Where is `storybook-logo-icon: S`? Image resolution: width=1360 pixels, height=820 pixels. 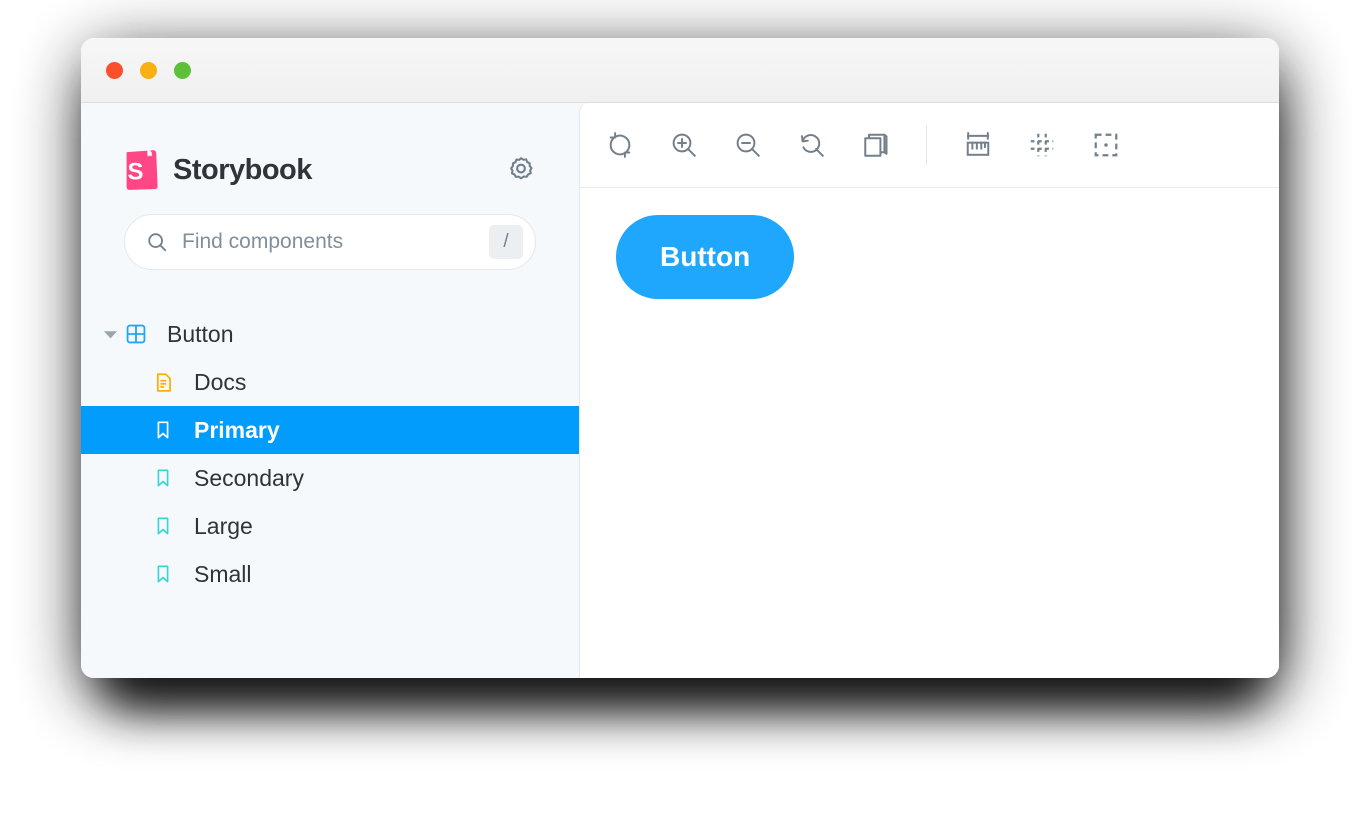
storybook-logo-icon: S is located at coordinates (141, 170).